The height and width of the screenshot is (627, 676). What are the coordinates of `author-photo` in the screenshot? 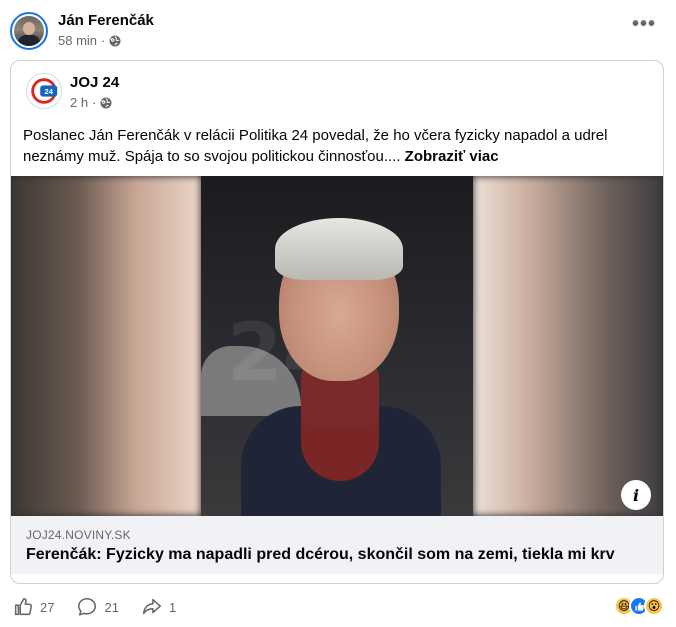 It's located at (29, 31).